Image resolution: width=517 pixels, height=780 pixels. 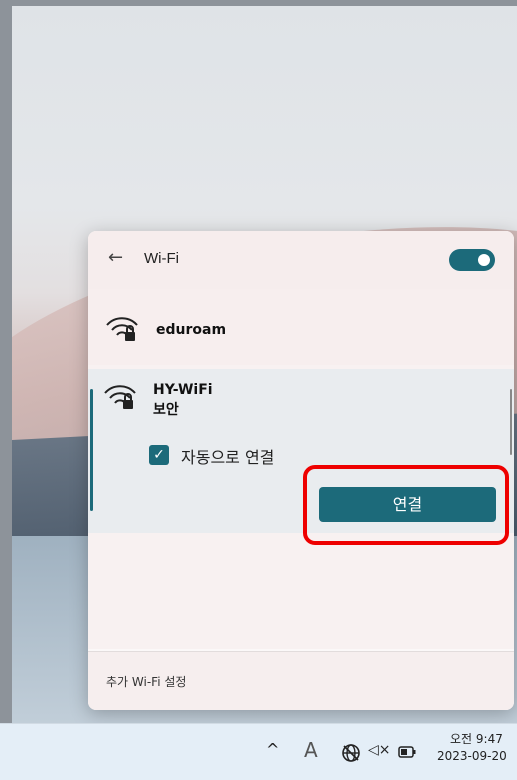 What do you see at coordinates (379, 750) in the screenshot?
I see `volume-muted-icon: ◁×` at bounding box center [379, 750].